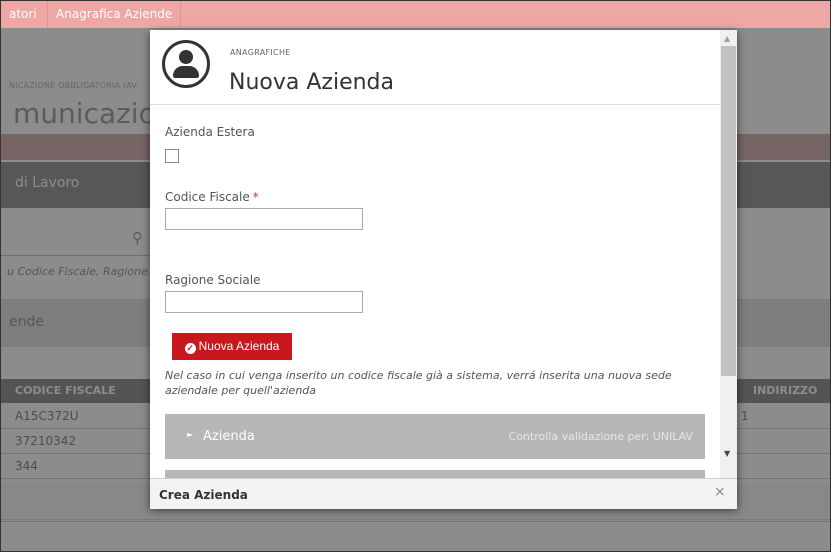 This screenshot has height=552, width=831. Describe the element at coordinates (720, 492) in the screenshot. I see `close-icon: ×` at that location.